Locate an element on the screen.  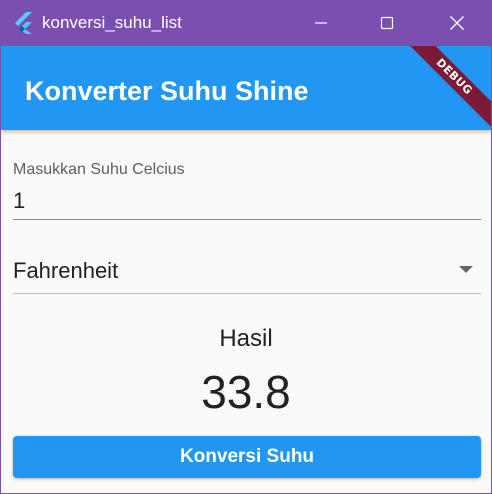
window-titlebar: konversi_suhu_list is located at coordinates (246, 23).